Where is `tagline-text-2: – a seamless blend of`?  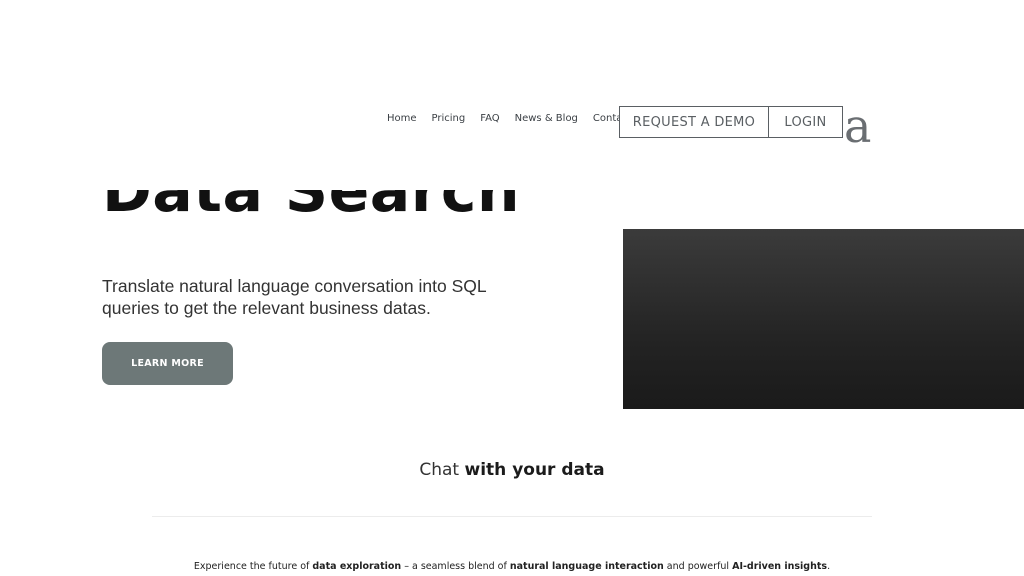 tagline-text-2: – a seamless blend of is located at coordinates (455, 566).